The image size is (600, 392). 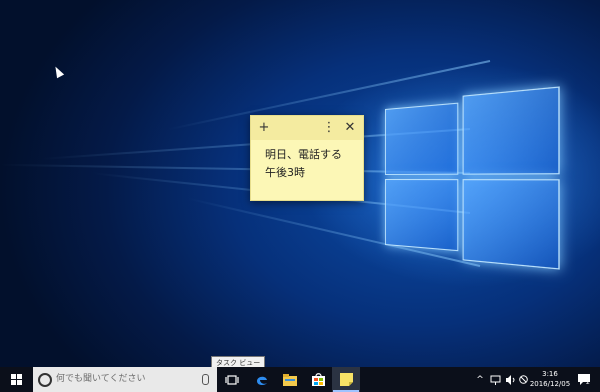 I want to click on chevron-up-icon: ^, so click(x=480, y=380).